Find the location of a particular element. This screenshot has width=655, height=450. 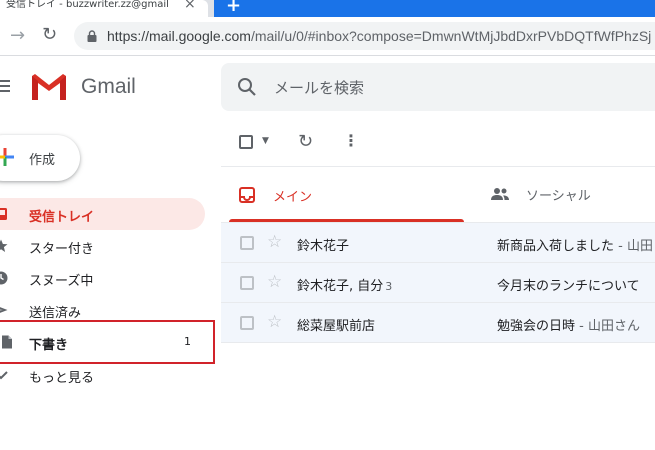

browser-tab: 受信トレイ - buzzwriter.zz@gmail × is located at coordinates (104, 8).